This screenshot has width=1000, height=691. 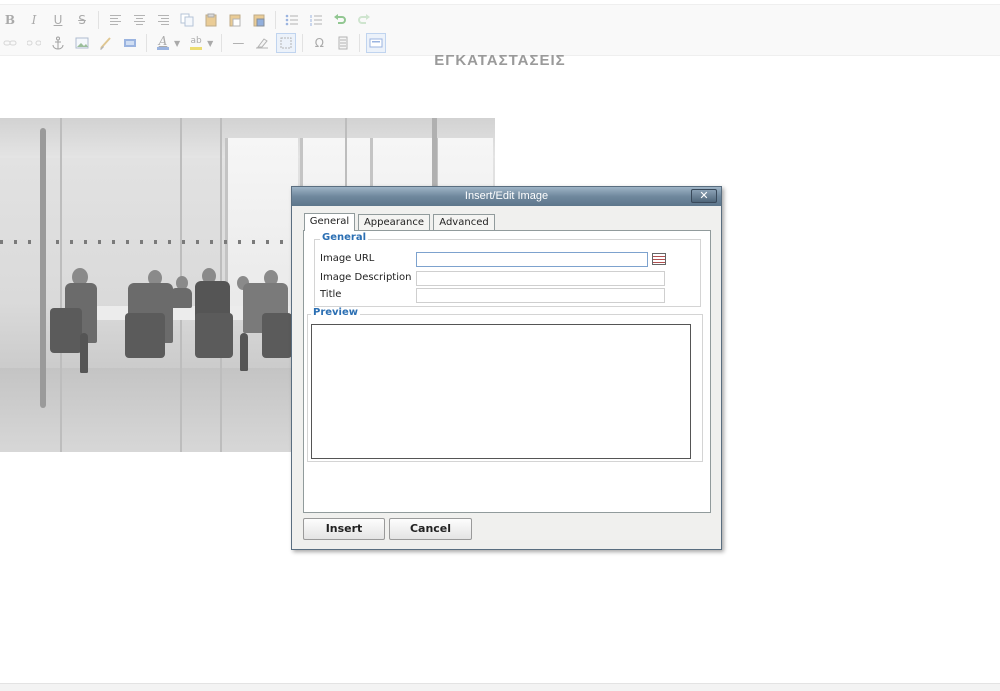 I want to click on special-char-icon: Ω, so click(x=319, y=43).